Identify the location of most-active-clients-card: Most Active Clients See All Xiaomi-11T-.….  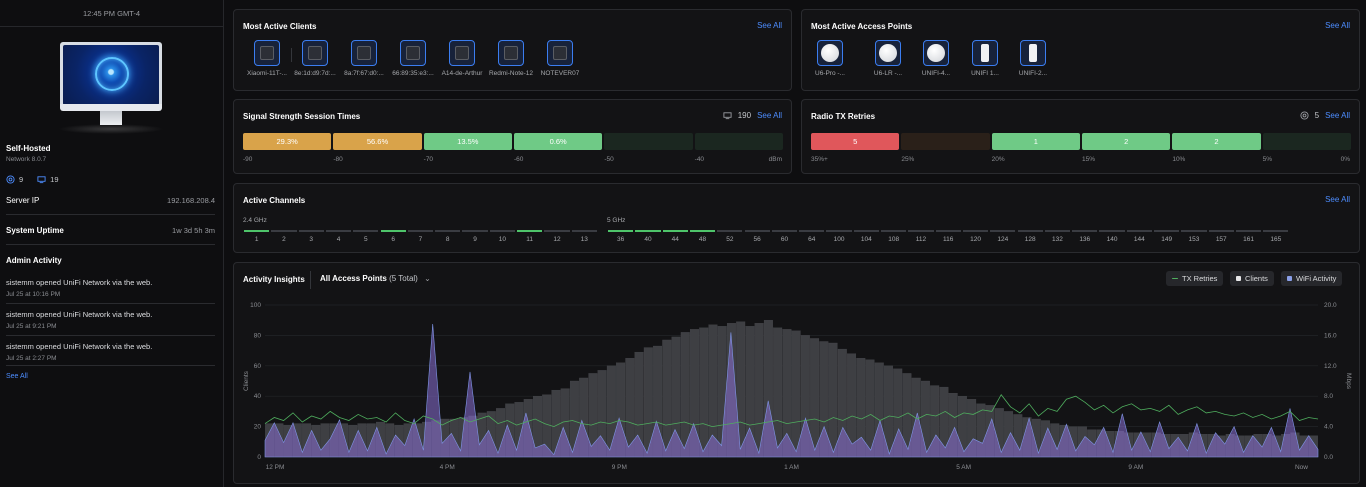
(512, 50).